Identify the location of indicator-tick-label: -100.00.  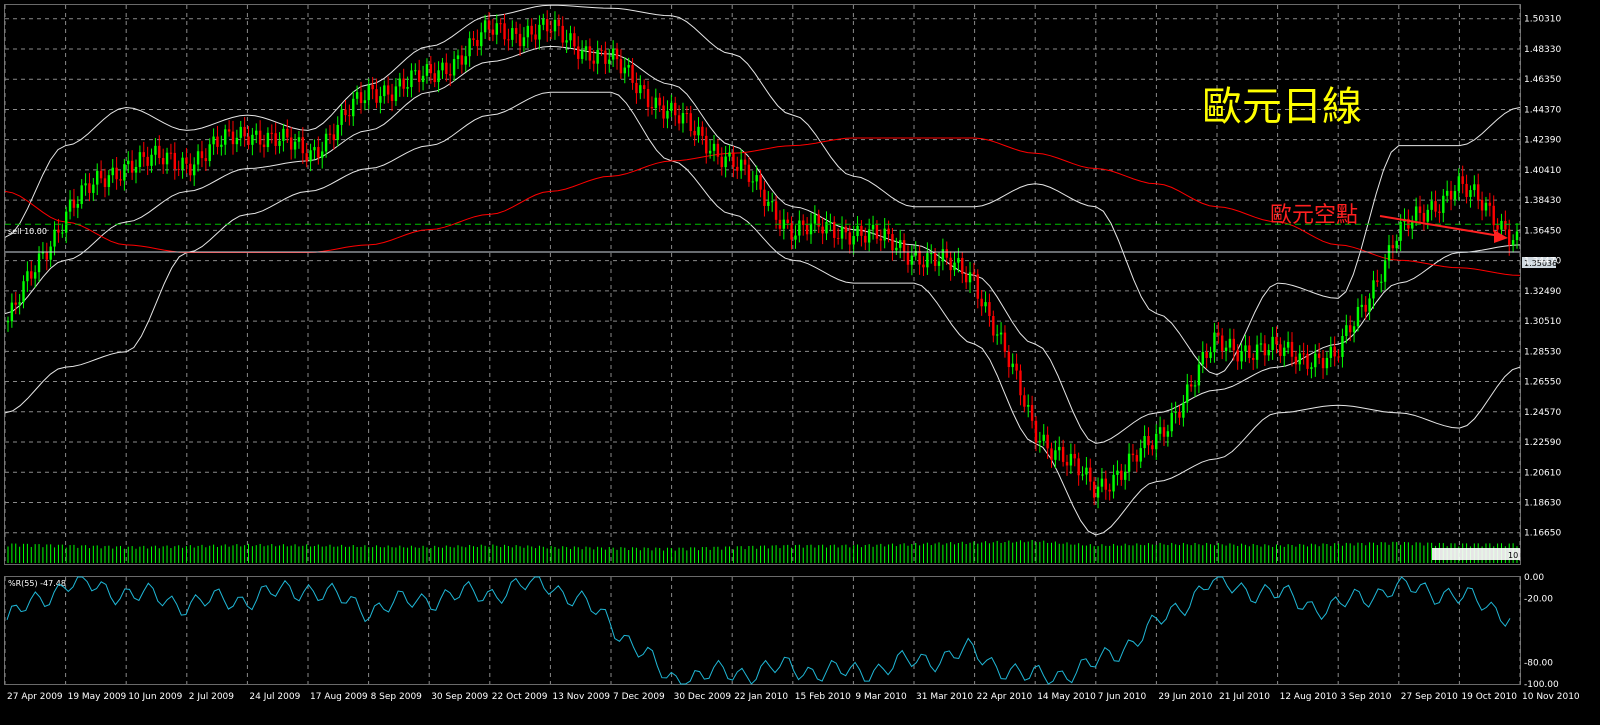
(1541, 685).